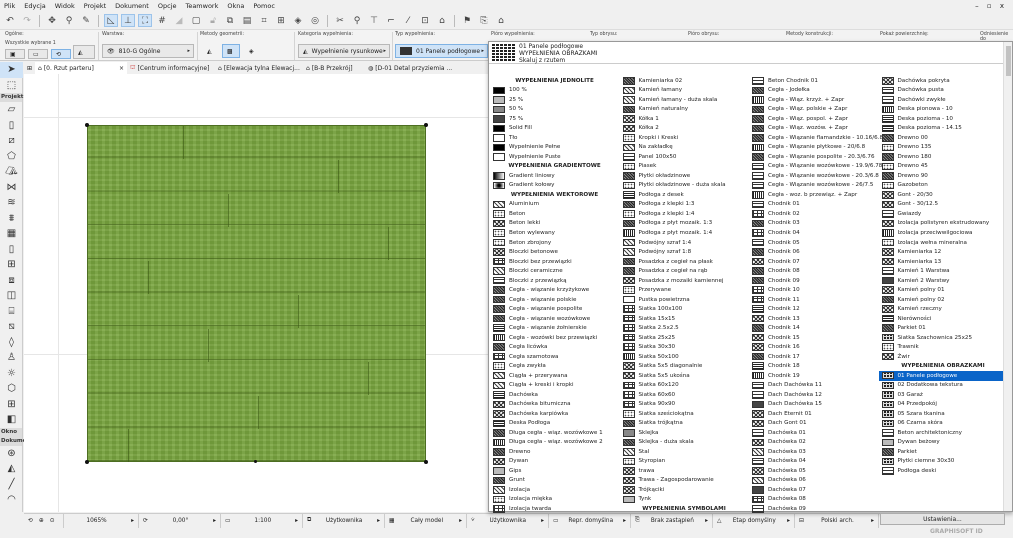  I want to click on fill-list-item: Dach Dachówka 15, so click(813, 405).